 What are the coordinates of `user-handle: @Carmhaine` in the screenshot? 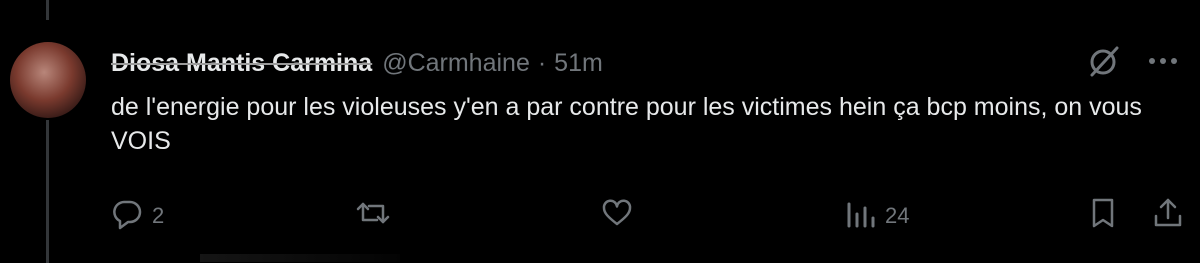 It's located at (456, 63).